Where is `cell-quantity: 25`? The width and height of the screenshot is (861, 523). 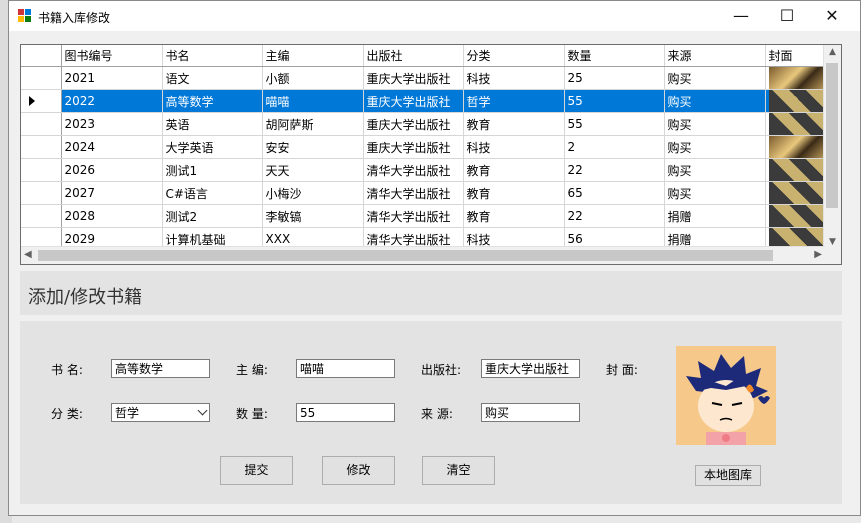
cell-quantity: 25 is located at coordinates (614, 78).